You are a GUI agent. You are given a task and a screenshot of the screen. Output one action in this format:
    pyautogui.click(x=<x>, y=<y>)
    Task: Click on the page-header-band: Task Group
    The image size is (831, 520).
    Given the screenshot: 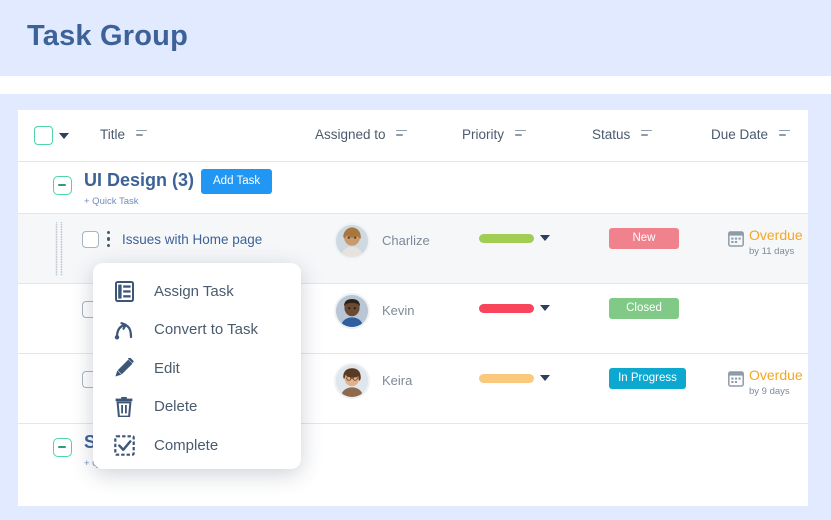 What is the action you would take?
    pyautogui.click(x=415, y=38)
    